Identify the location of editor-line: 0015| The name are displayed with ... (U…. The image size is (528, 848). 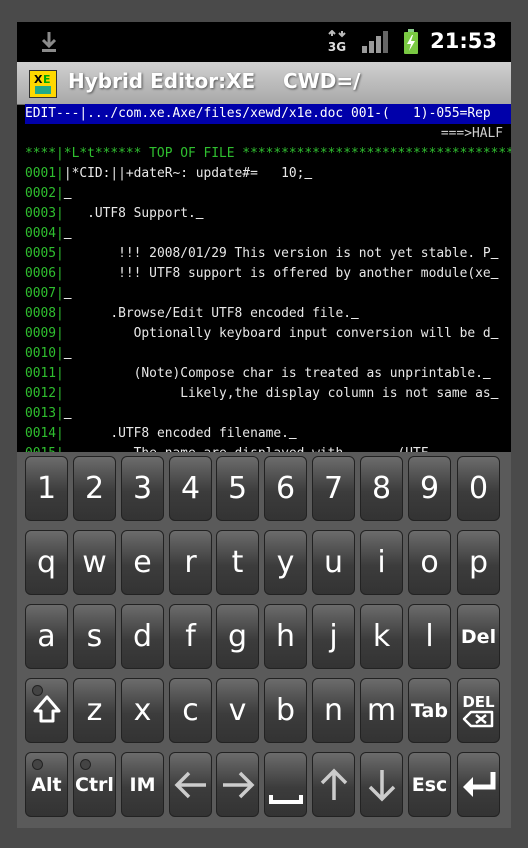
(268, 448).